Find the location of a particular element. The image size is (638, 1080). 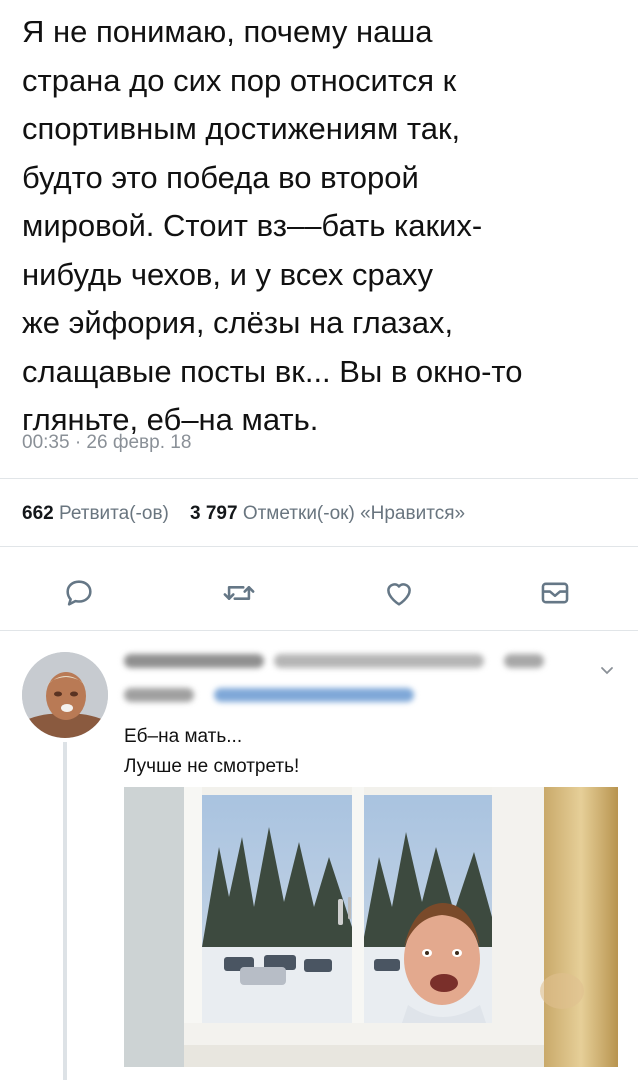

avatar is located at coordinates (65, 695).